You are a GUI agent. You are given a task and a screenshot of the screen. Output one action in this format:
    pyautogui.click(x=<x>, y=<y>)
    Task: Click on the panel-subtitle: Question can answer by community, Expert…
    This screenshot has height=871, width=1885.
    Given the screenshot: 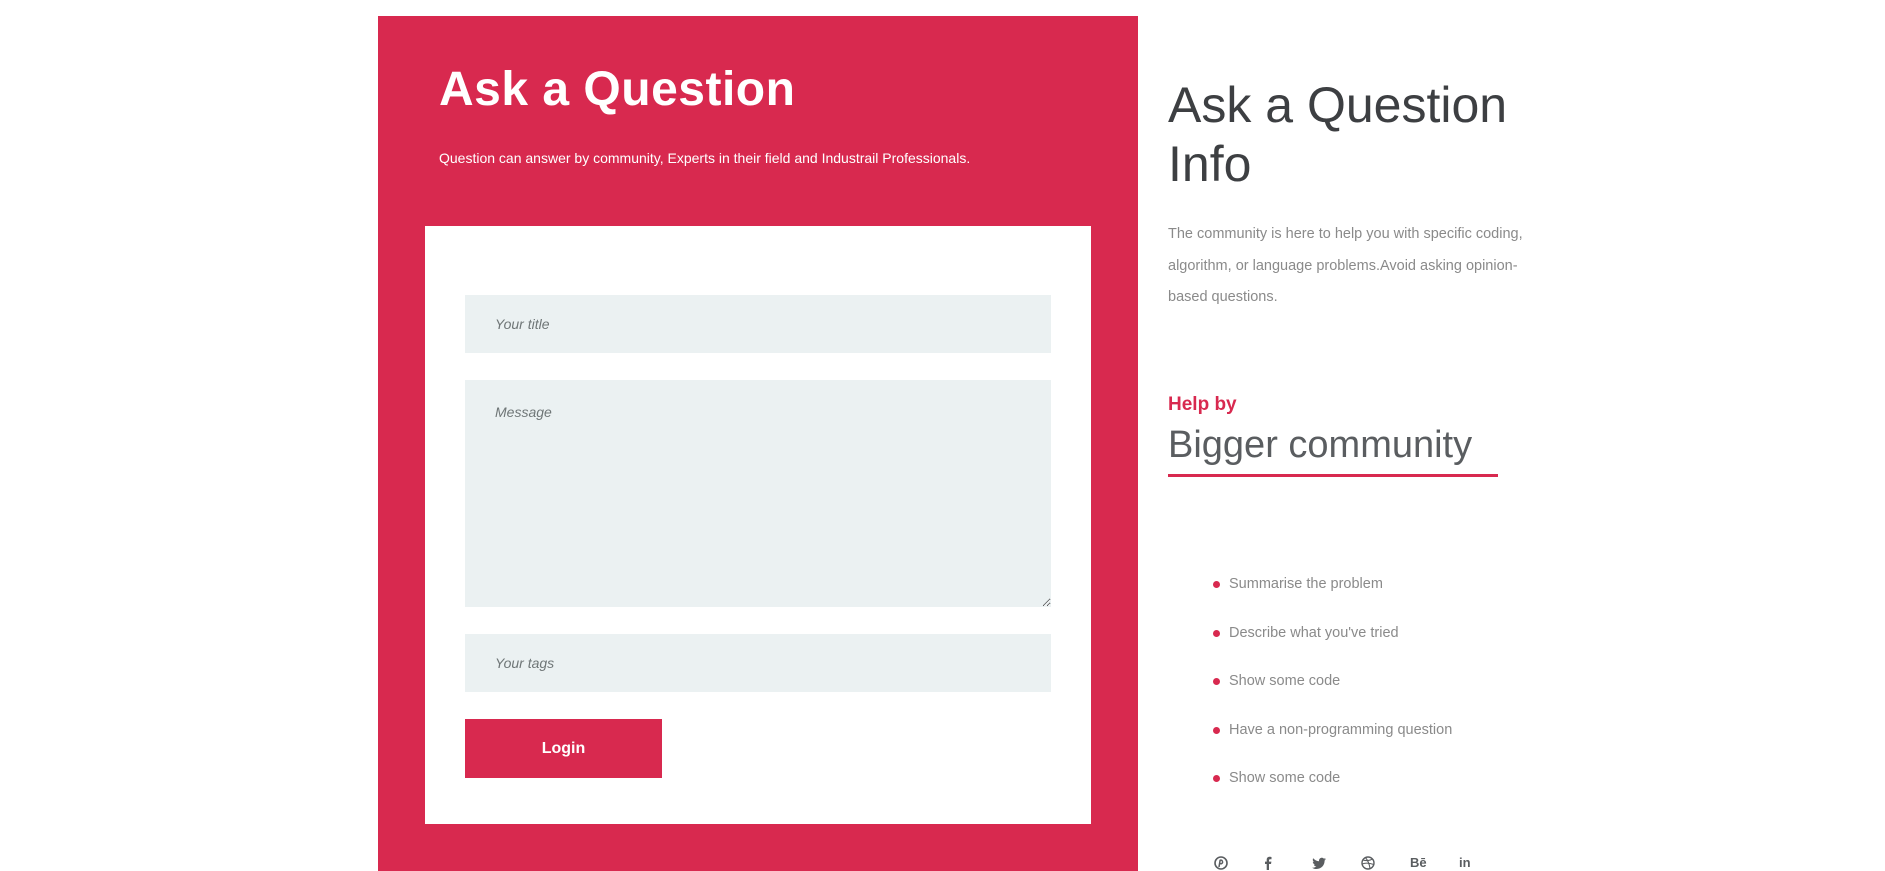 What is the action you would take?
    pyautogui.click(x=705, y=158)
    